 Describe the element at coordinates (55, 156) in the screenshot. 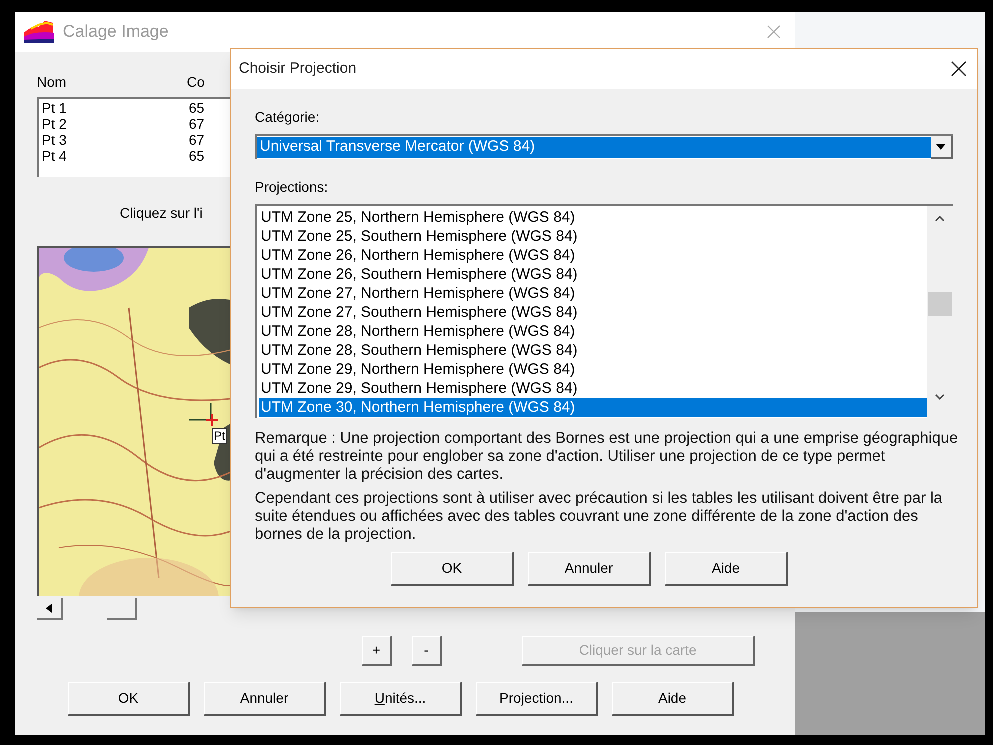

I see `point-name: Pt 4` at that location.